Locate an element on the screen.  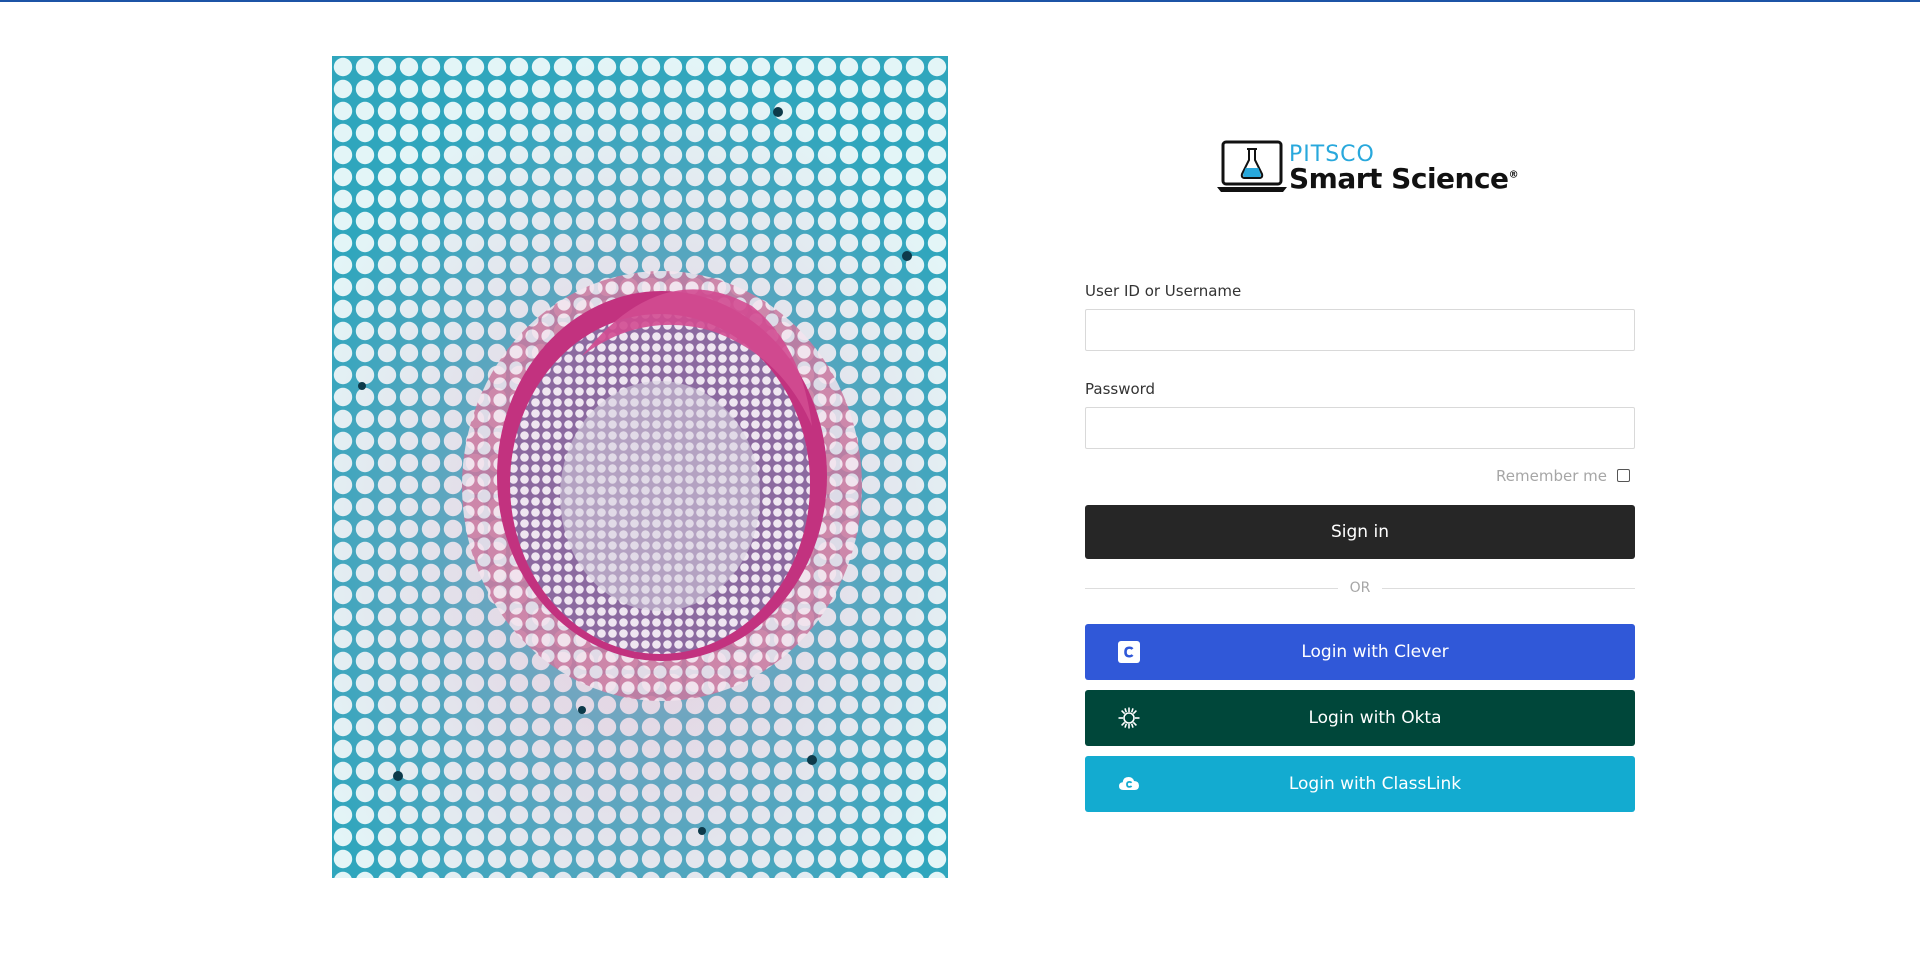
or-divider: OR is located at coordinates (1360, 588).